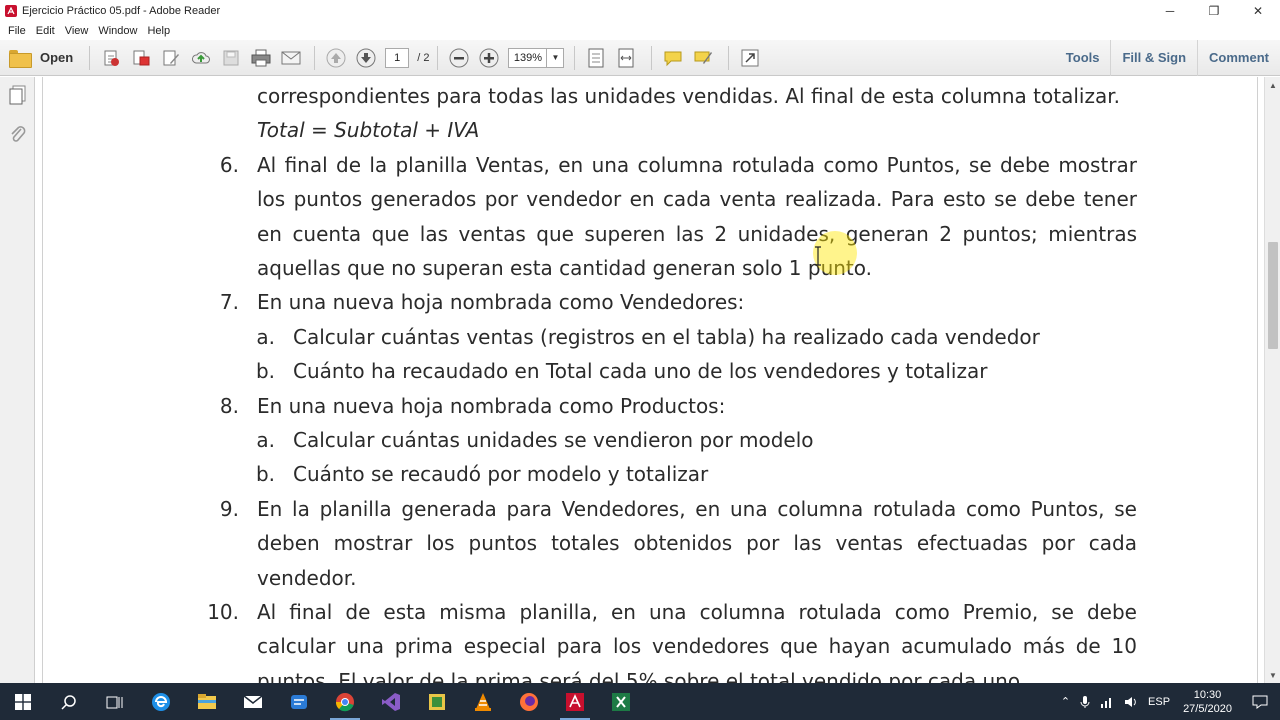 The width and height of the screenshot is (1280, 720). I want to click on highlight-icon, so click(703, 58).